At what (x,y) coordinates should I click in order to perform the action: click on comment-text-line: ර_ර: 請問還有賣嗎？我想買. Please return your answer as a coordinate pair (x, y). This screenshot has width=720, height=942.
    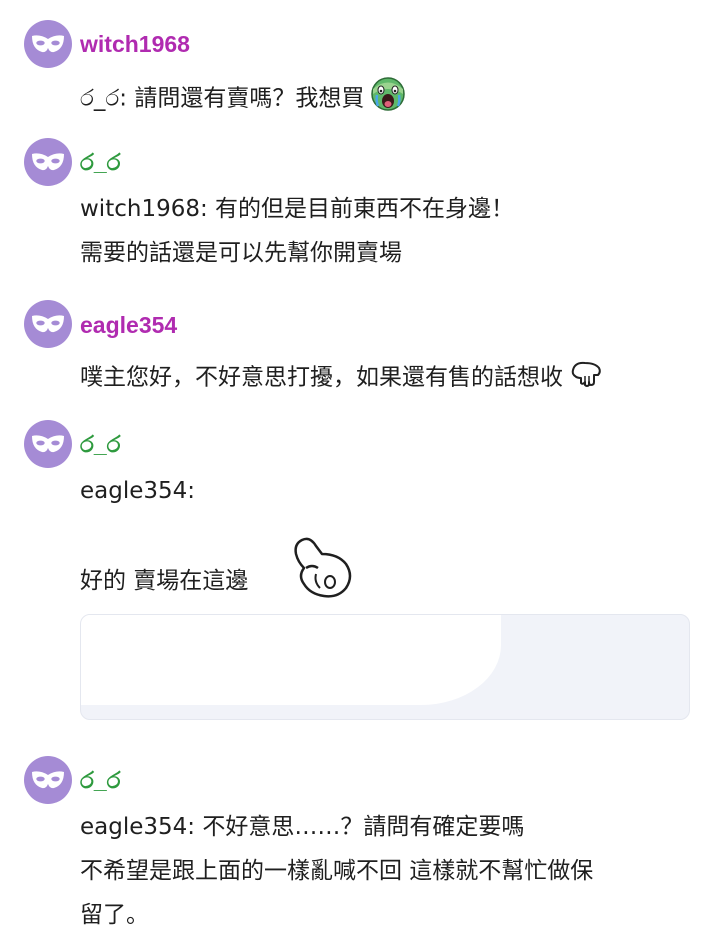
    Looking at the image, I should click on (222, 98).